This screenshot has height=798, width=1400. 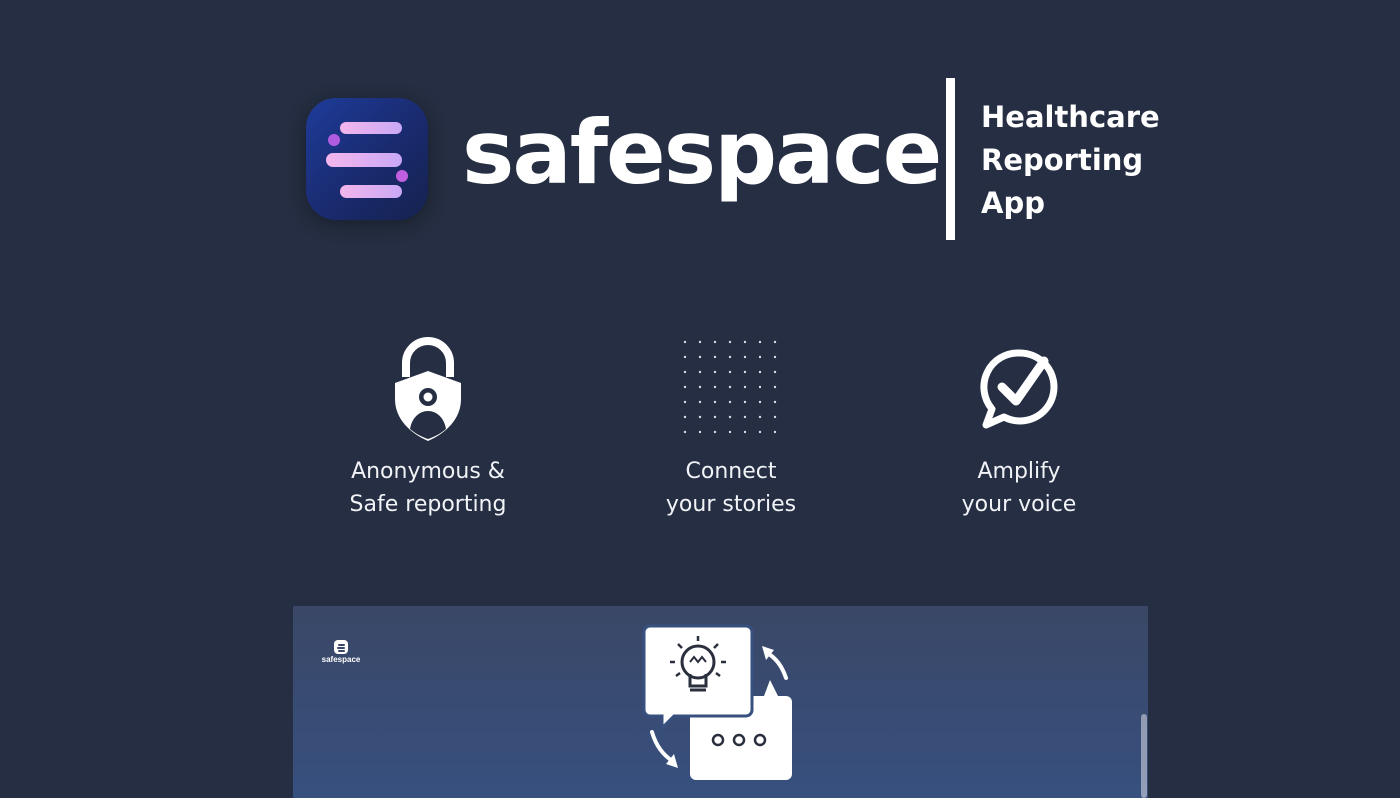 I want to click on caption-line: your voice, so click(x=1019, y=504).